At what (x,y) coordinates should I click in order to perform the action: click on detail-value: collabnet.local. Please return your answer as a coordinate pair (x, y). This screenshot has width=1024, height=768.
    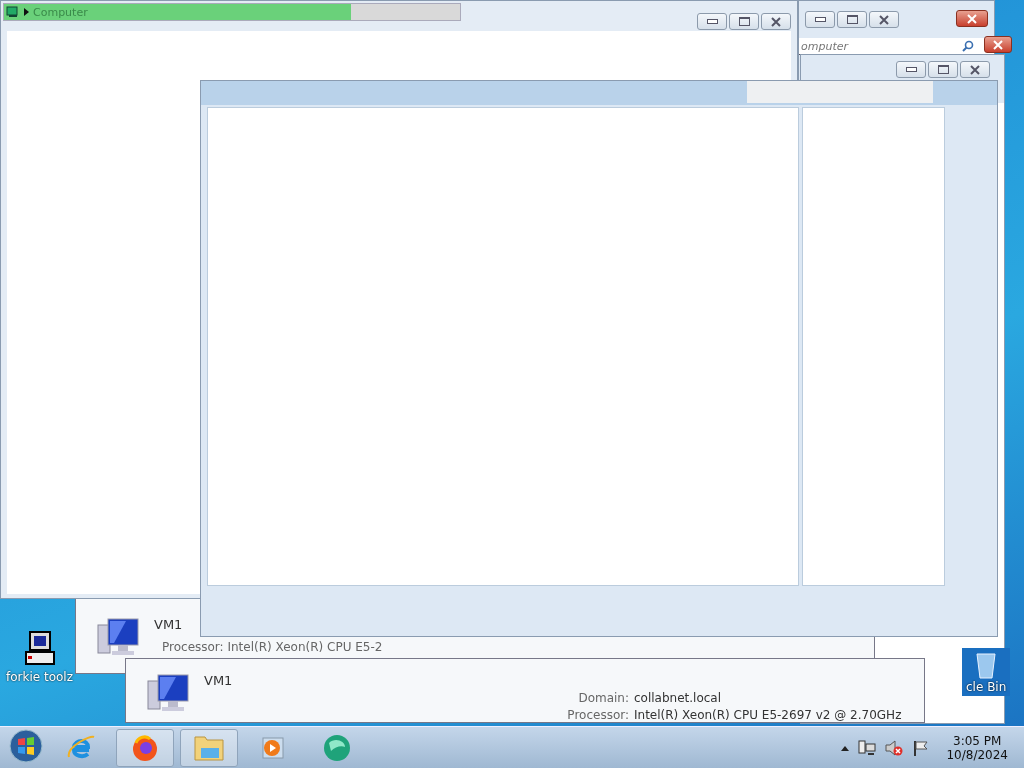
    Looking at the image, I should click on (678, 698).